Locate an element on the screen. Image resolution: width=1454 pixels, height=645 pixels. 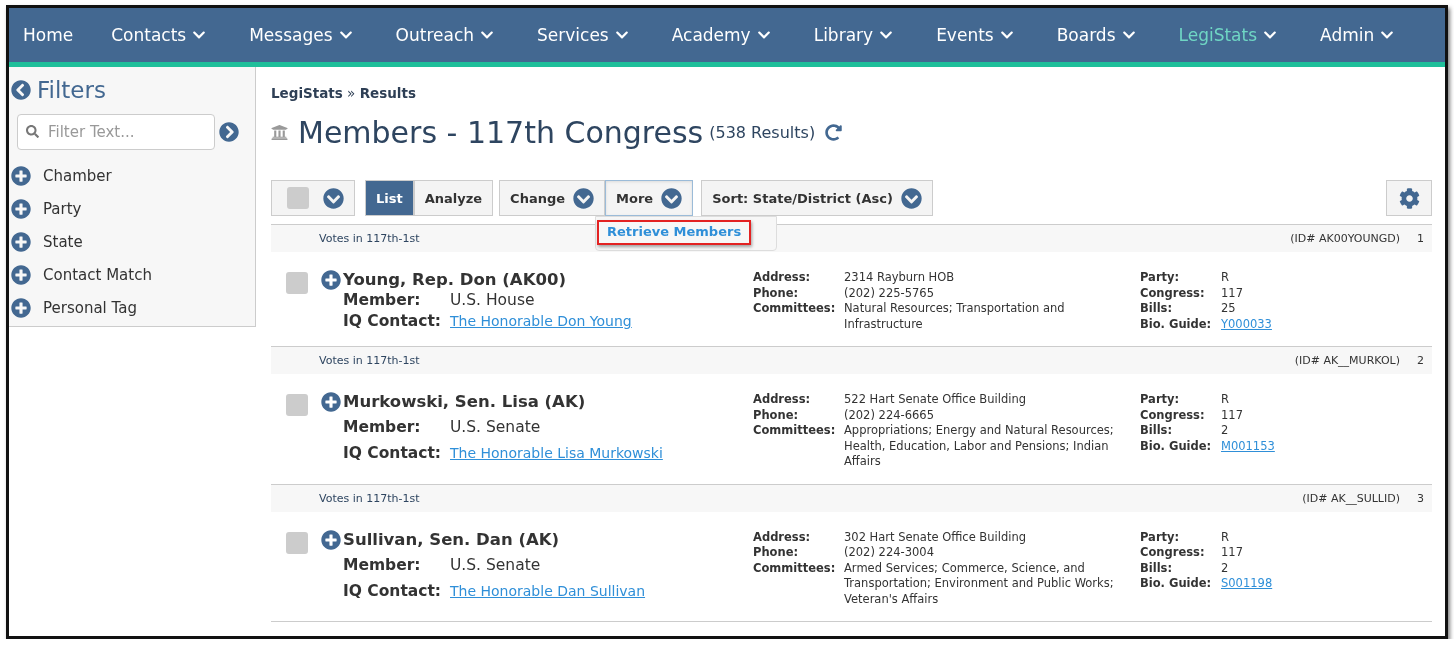
field-value: Appropriations; Energy and Natural Resources; Health, Education, Labor and Pensions; Indian Affairs is located at coordinates (979, 446).